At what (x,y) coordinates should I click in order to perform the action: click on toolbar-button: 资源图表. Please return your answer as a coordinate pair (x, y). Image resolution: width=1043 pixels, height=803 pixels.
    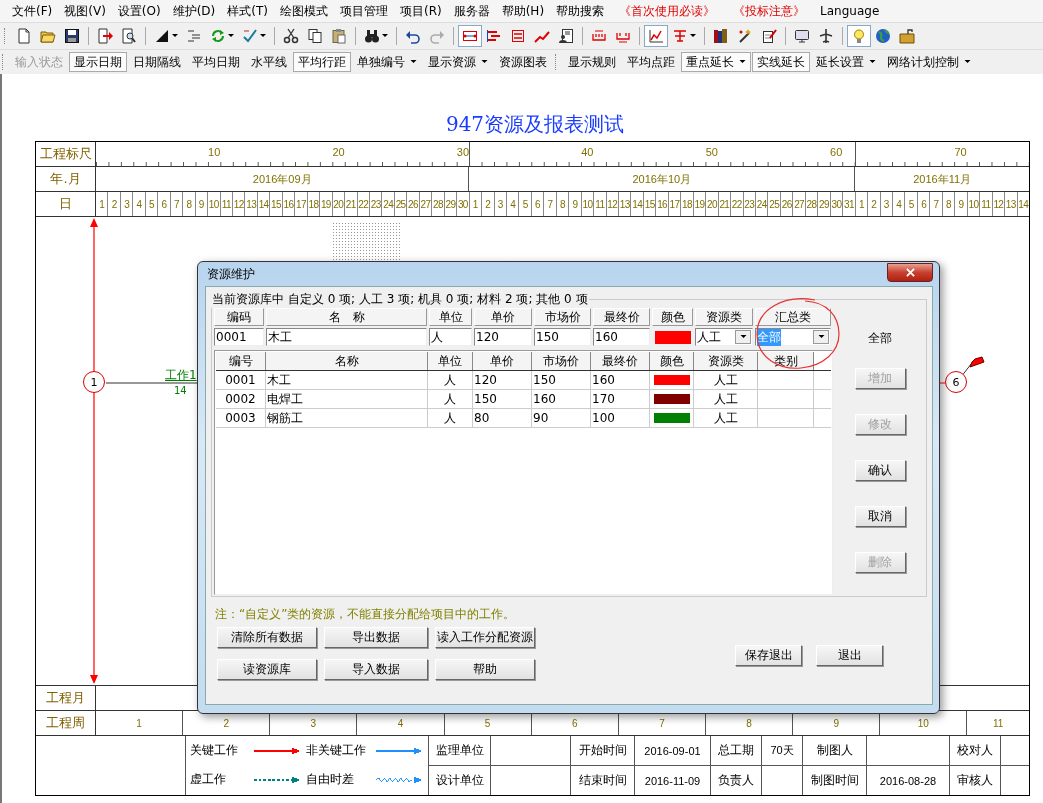
    Looking at the image, I should click on (523, 62).